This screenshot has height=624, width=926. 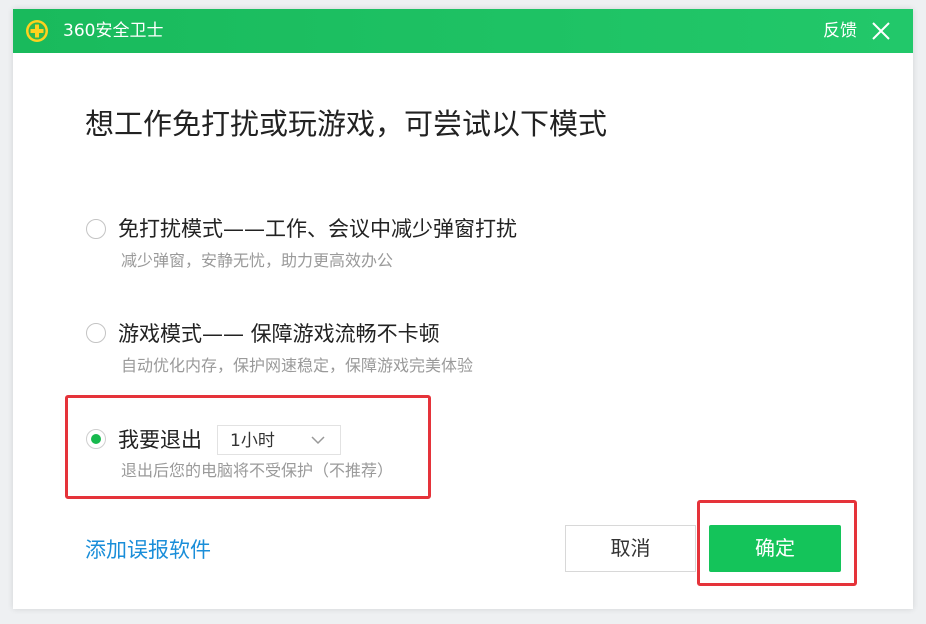 I want to click on app-title: 360安全卫士, so click(x=113, y=31).